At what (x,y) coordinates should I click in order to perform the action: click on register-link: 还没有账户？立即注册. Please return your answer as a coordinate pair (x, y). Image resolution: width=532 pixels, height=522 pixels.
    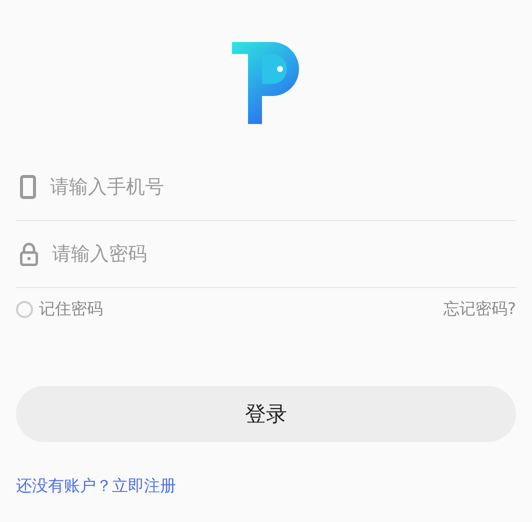
    Looking at the image, I should click on (96, 486).